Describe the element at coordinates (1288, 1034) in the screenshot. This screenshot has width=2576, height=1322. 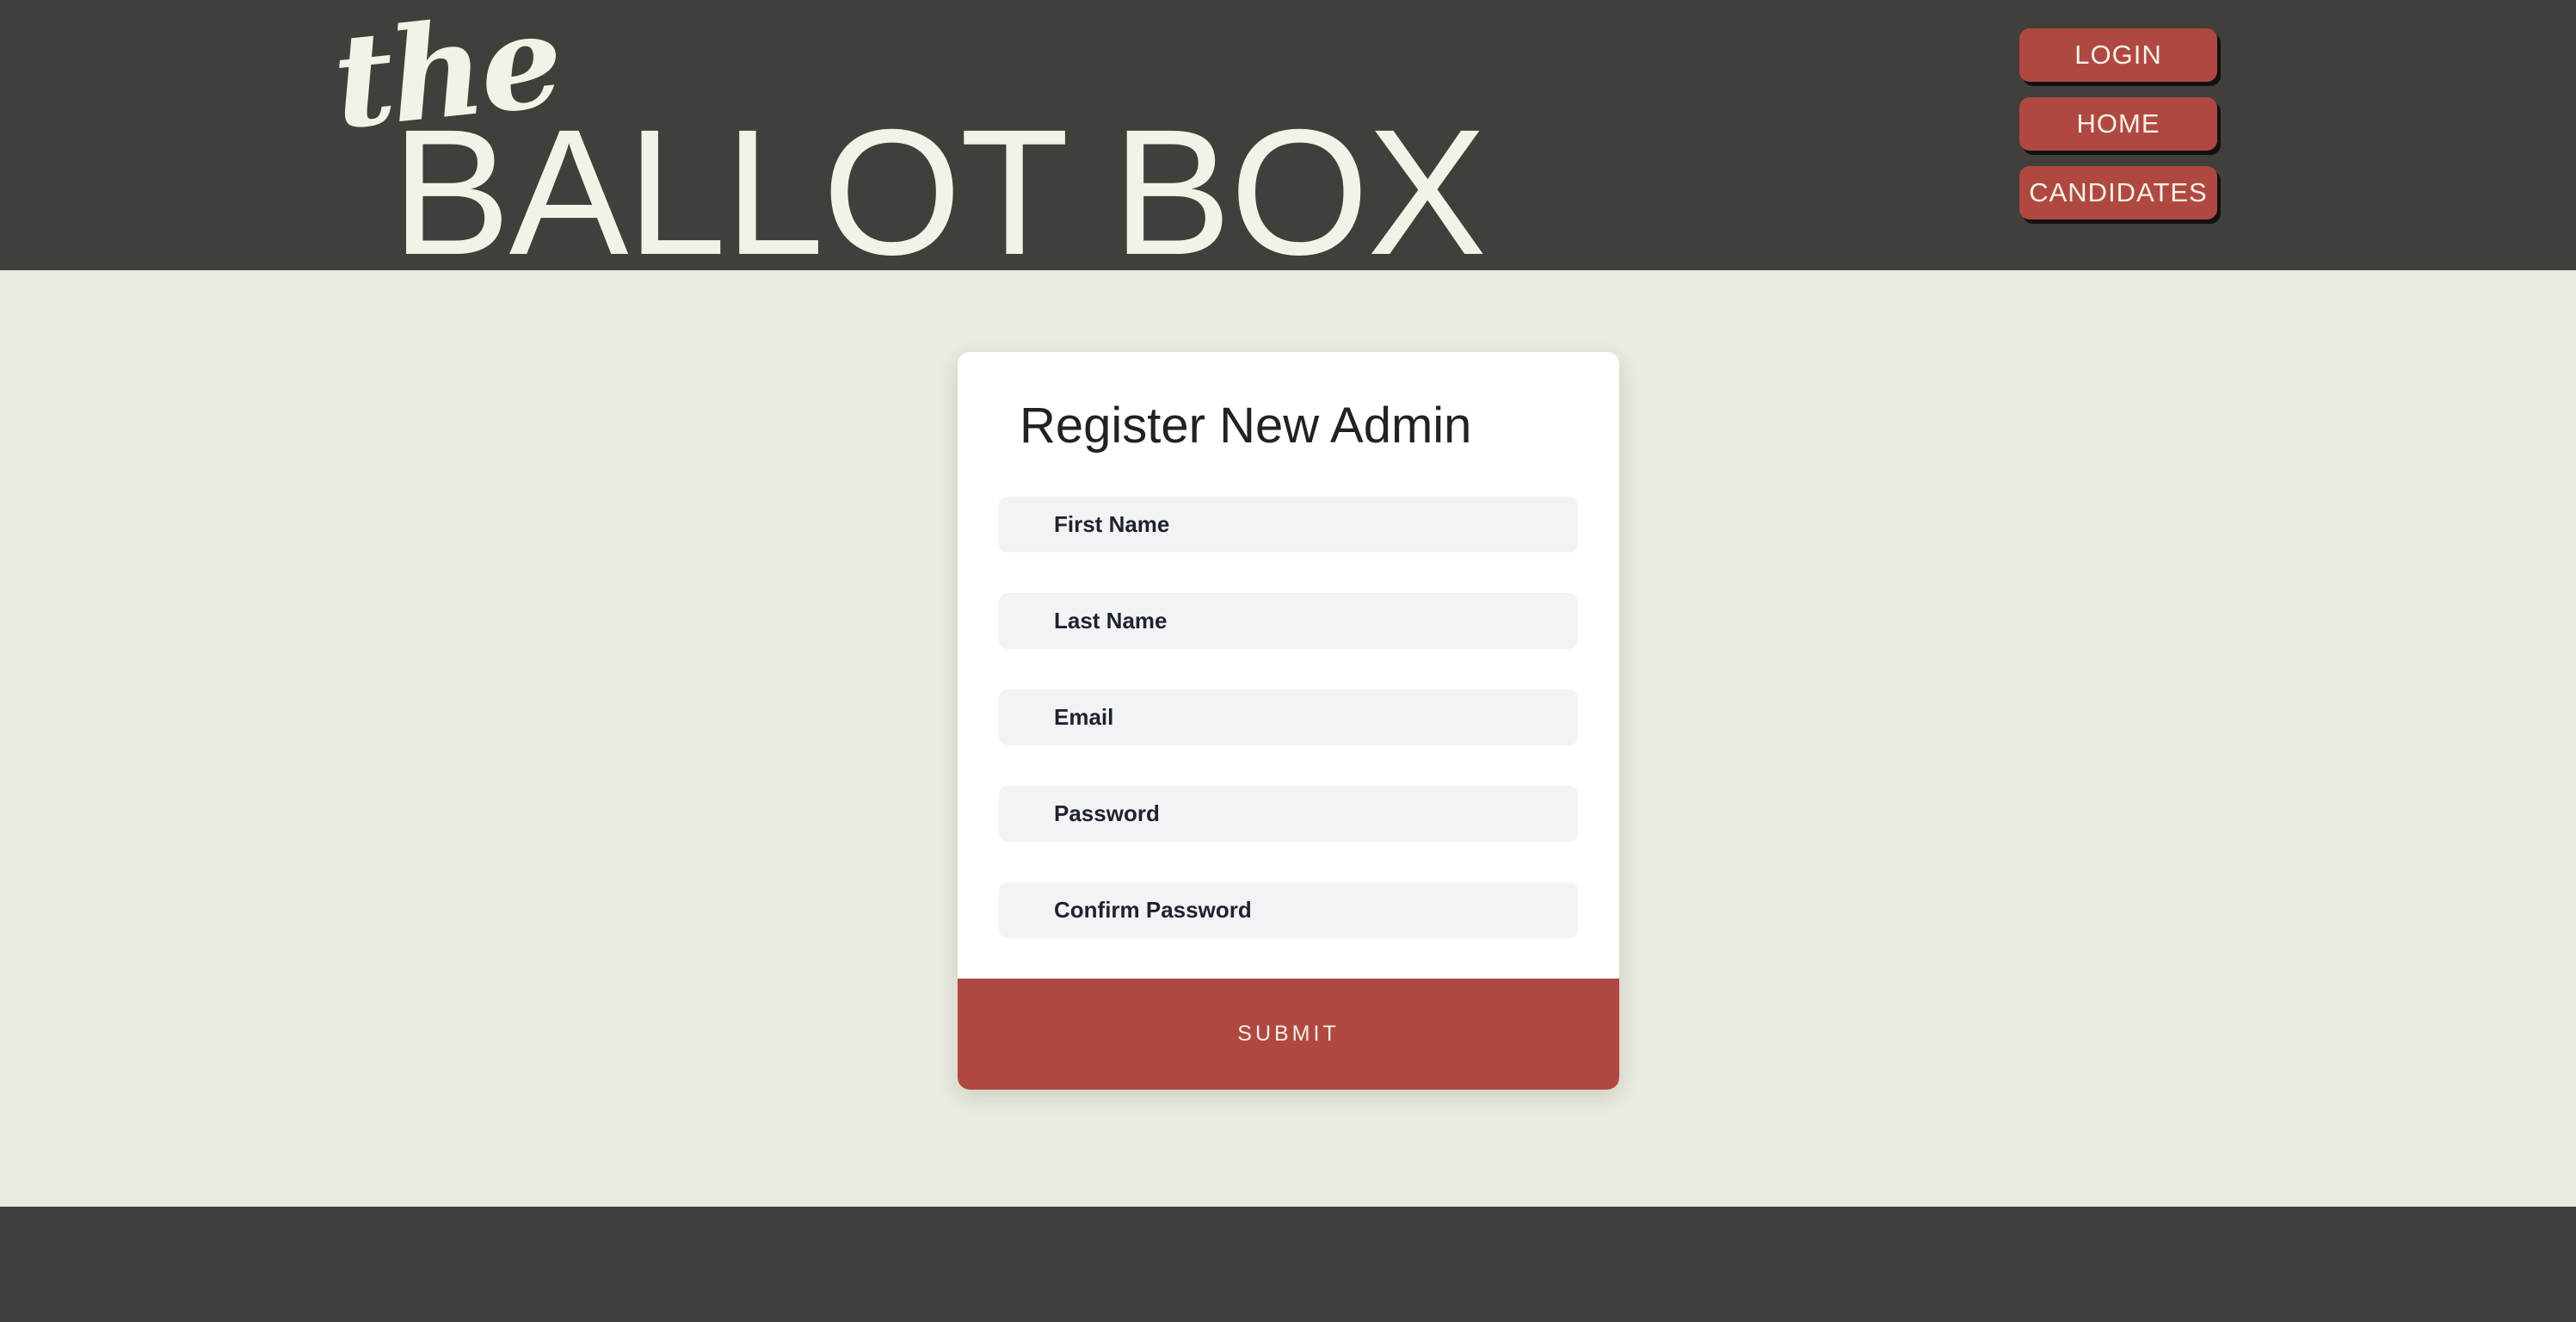
I see `submit-button: SUBMIT` at that location.